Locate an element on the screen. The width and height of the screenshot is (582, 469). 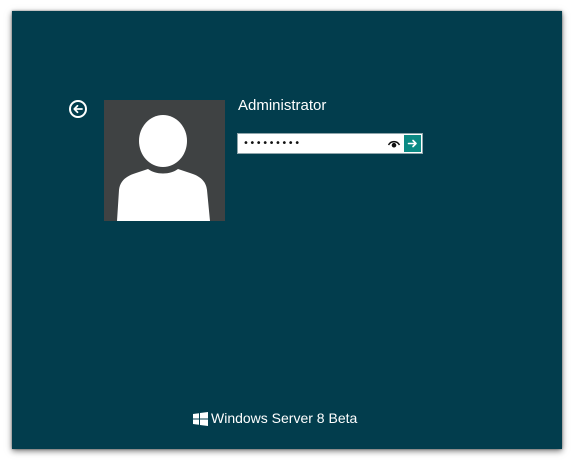
user-avatar is located at coordinates (164, 160).